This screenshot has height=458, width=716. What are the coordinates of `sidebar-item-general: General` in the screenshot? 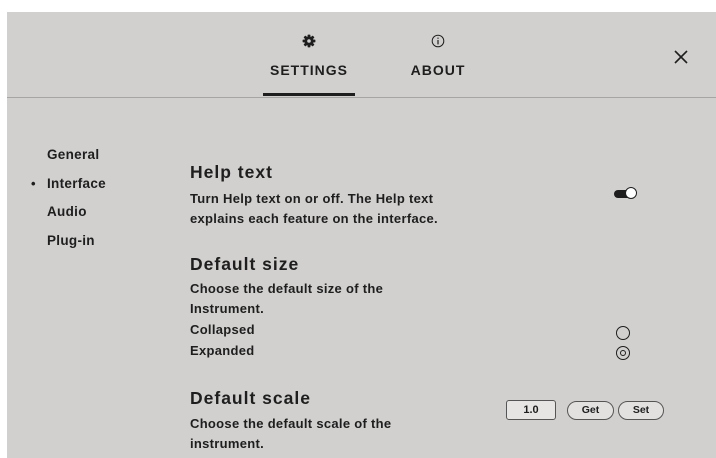 It's located at (65, 161).